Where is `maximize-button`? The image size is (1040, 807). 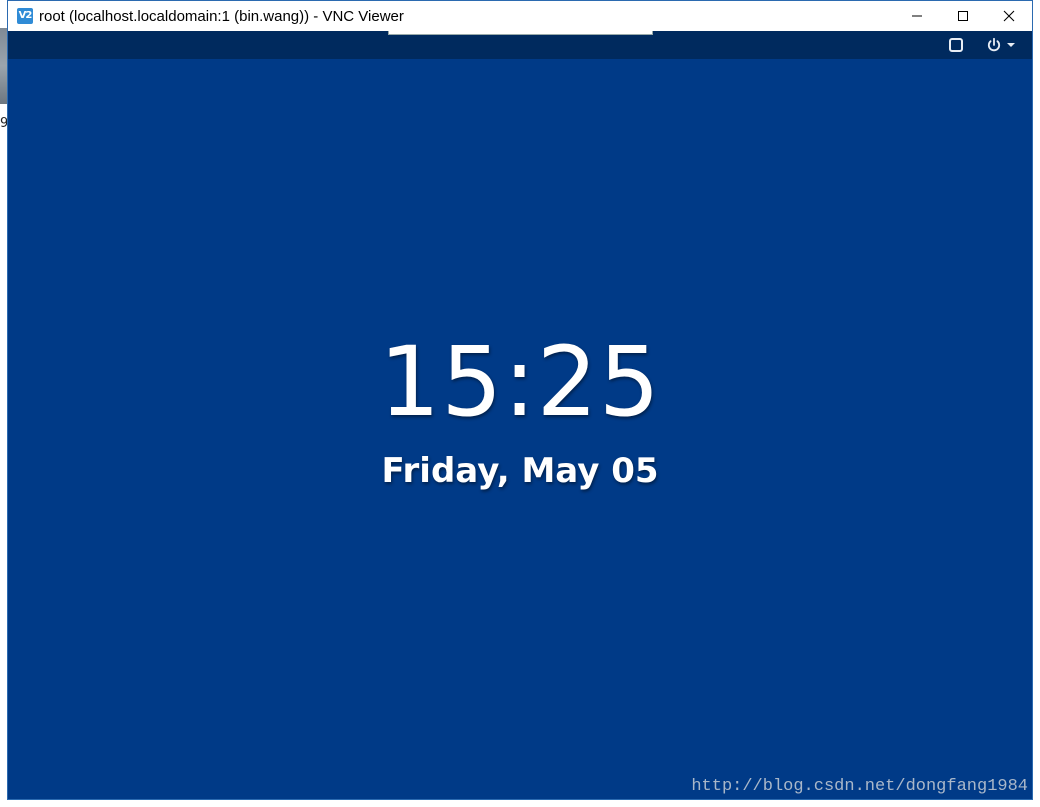 maximize-button is located at coordinates (963, 16).